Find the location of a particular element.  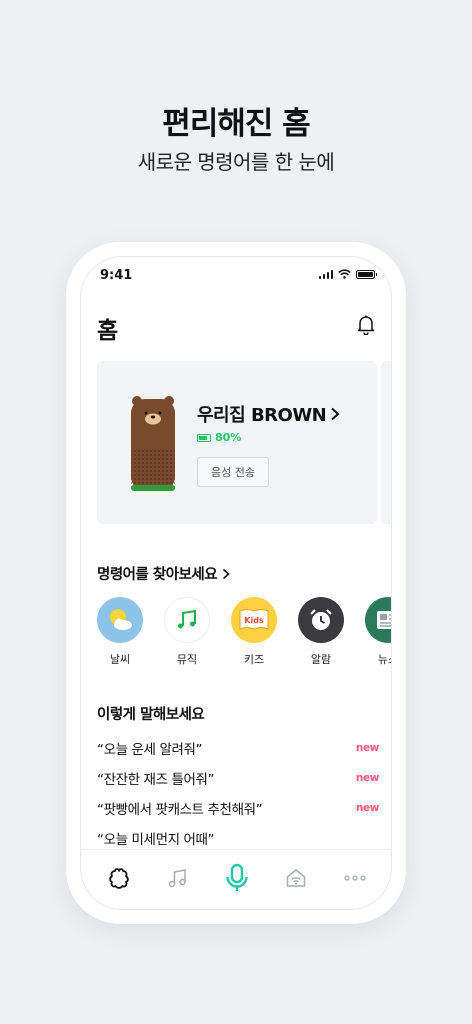

home-tab-icon is located at coordinates (118, 878).